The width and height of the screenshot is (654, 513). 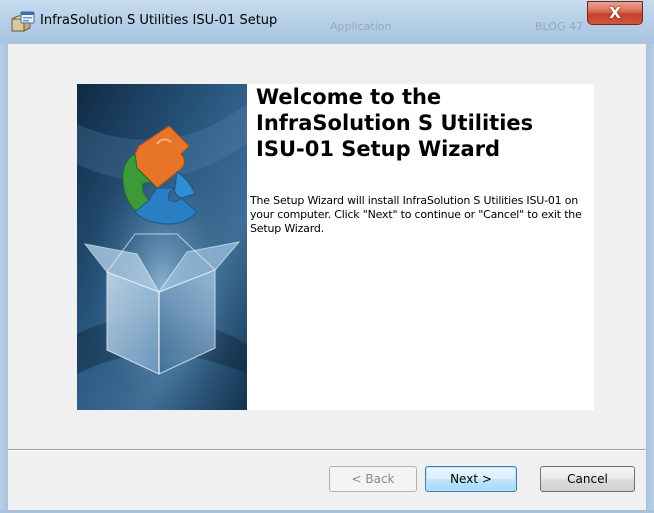 I want to click on next-button: Next >, so click(x=471, y=479).